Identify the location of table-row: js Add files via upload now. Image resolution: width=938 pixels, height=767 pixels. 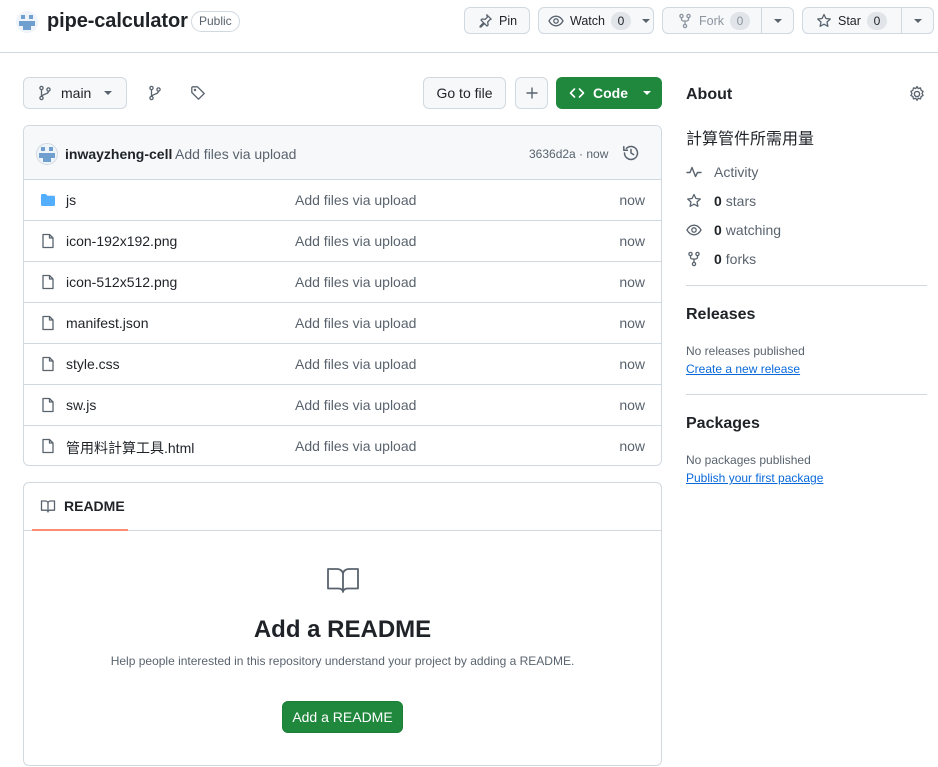
(342, 200).